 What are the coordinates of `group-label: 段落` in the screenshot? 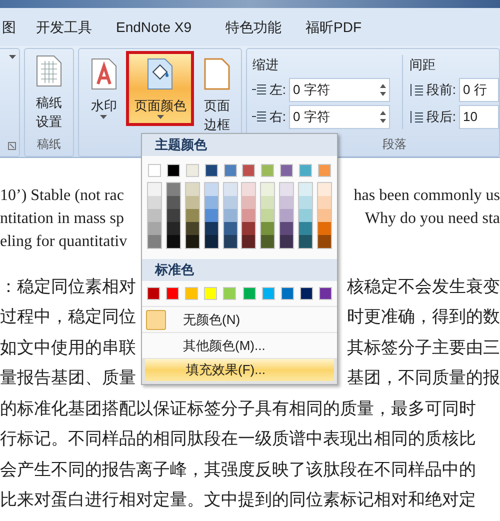 It's located at (394, 144).